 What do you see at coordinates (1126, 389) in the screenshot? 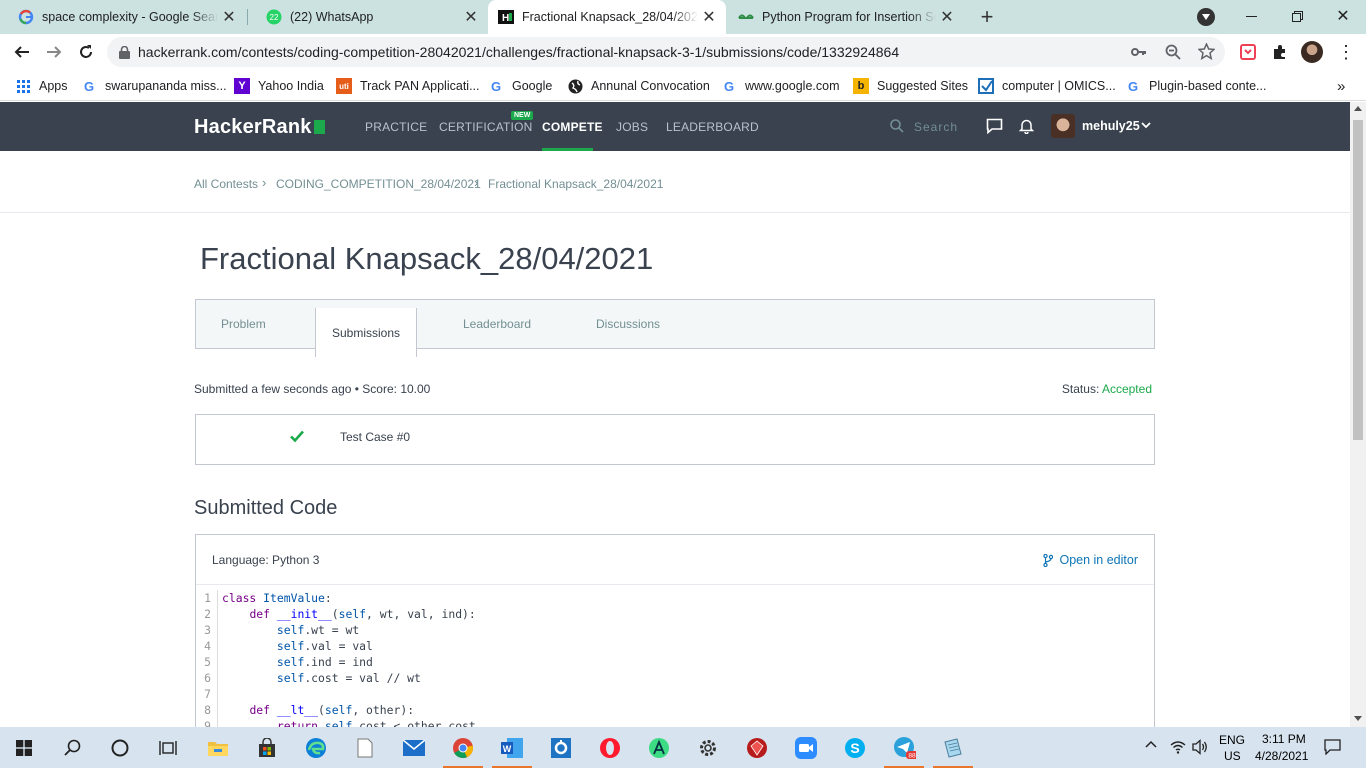
I see `status-badge: Accepted` at bounding box center [1126, 389].